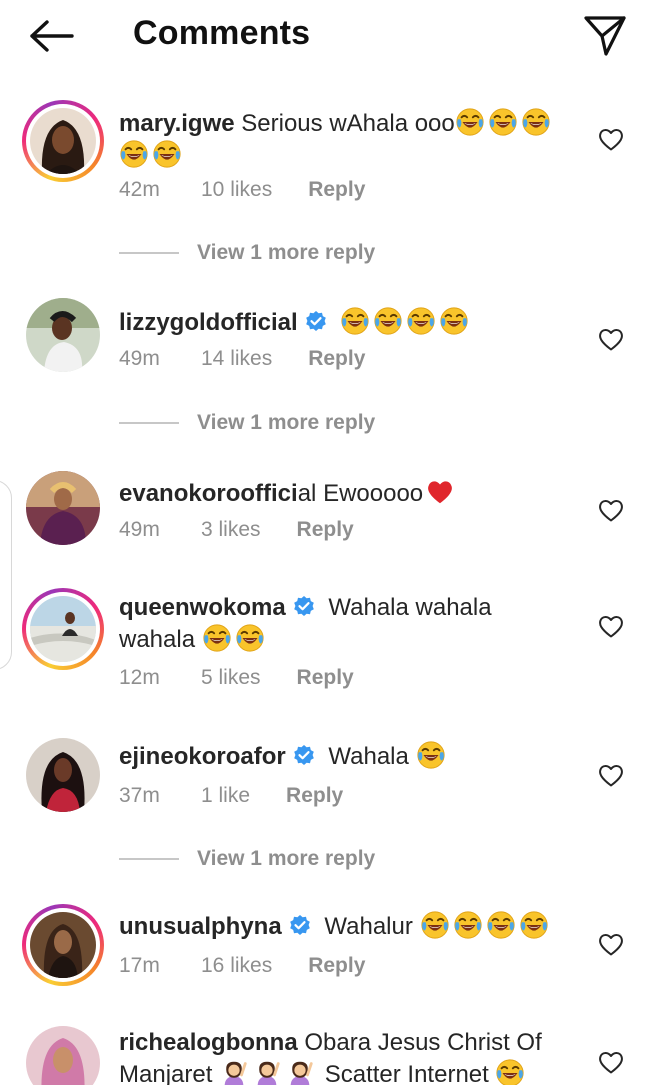 This screenshot has width=662, height=1085. What do you see at coordinates (236, 966) in the screenshot?
I see `like-count: 16 likes` at bounding box center [236, 966].